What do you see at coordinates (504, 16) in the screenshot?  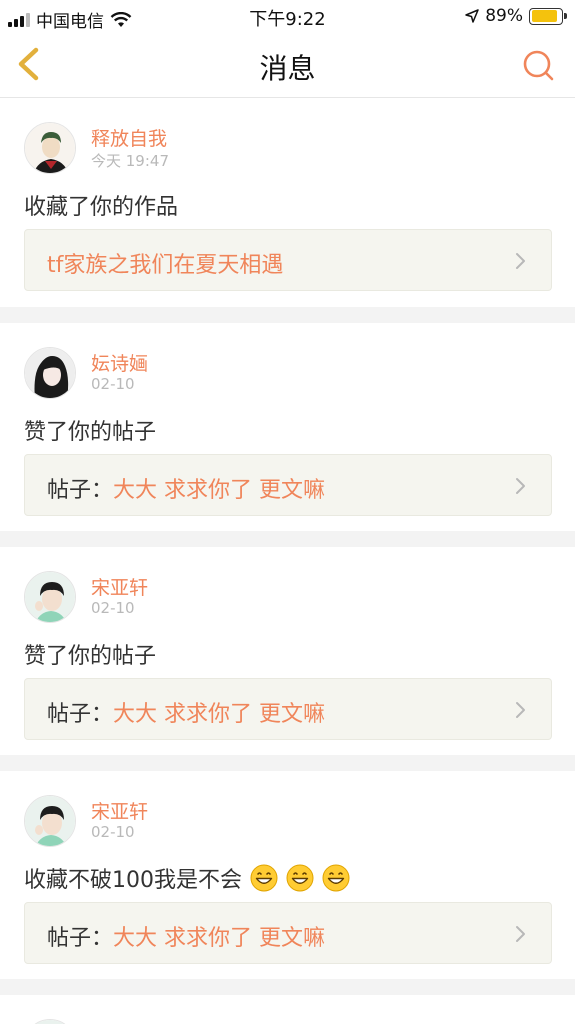 I see `battery-percent: 89%` at bounding box center [504, 16].